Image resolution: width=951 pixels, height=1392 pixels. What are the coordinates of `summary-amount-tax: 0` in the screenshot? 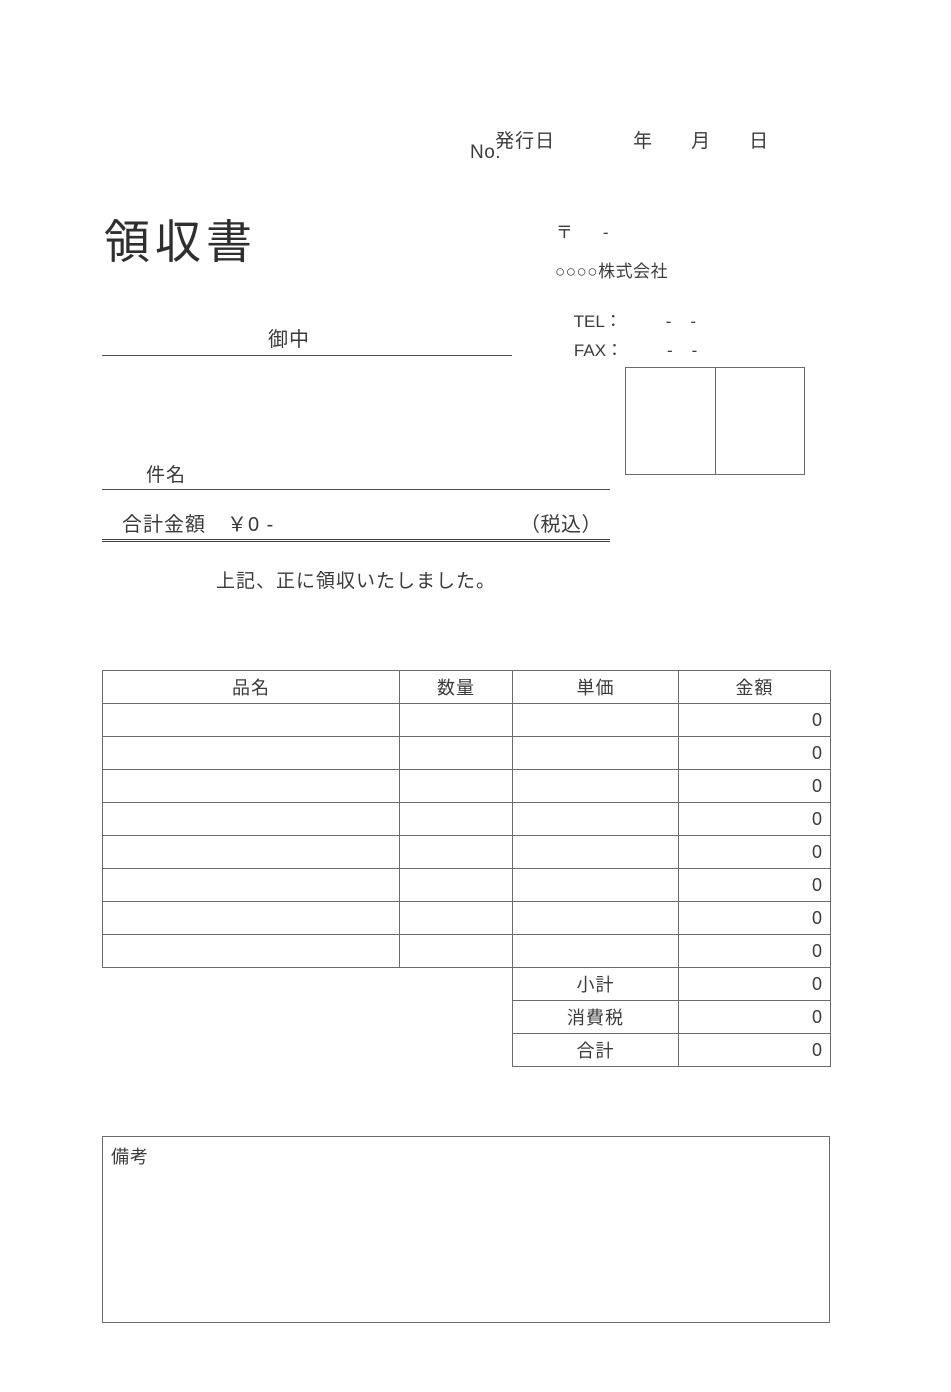 It's located at (754, 1017).